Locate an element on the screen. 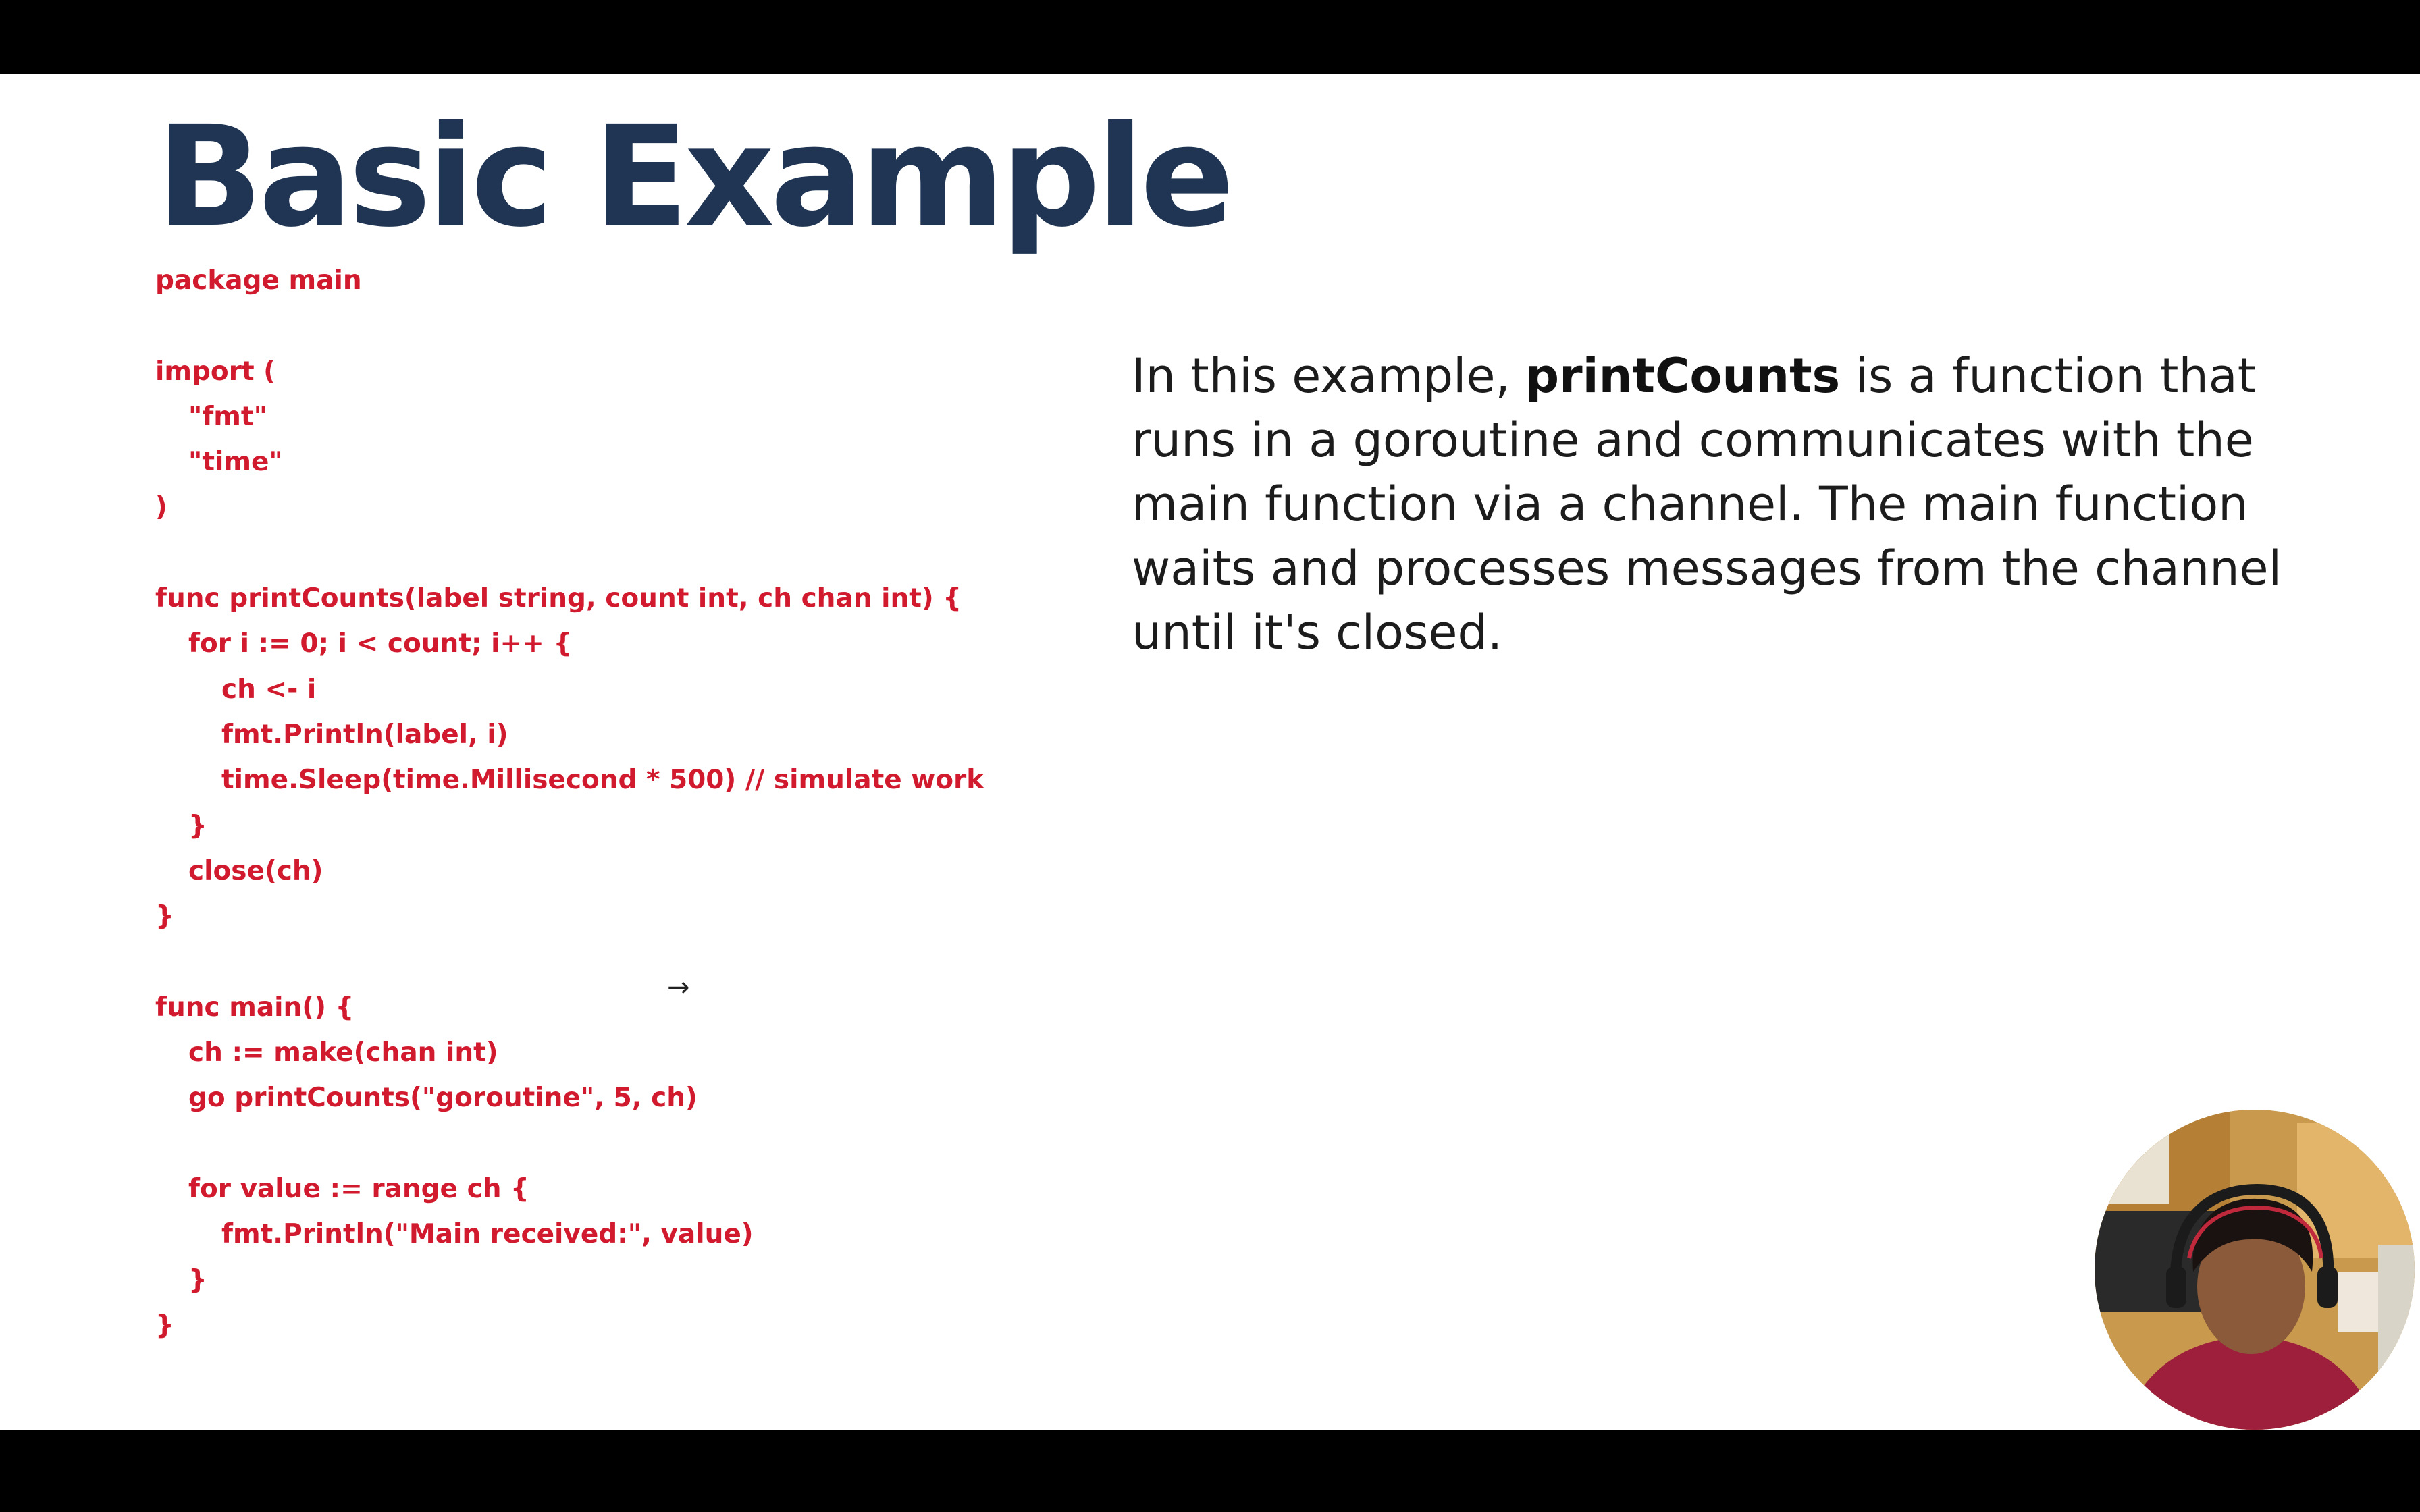  mouse-pointer-arrow-icon: → is located at coordinates (678, 987).